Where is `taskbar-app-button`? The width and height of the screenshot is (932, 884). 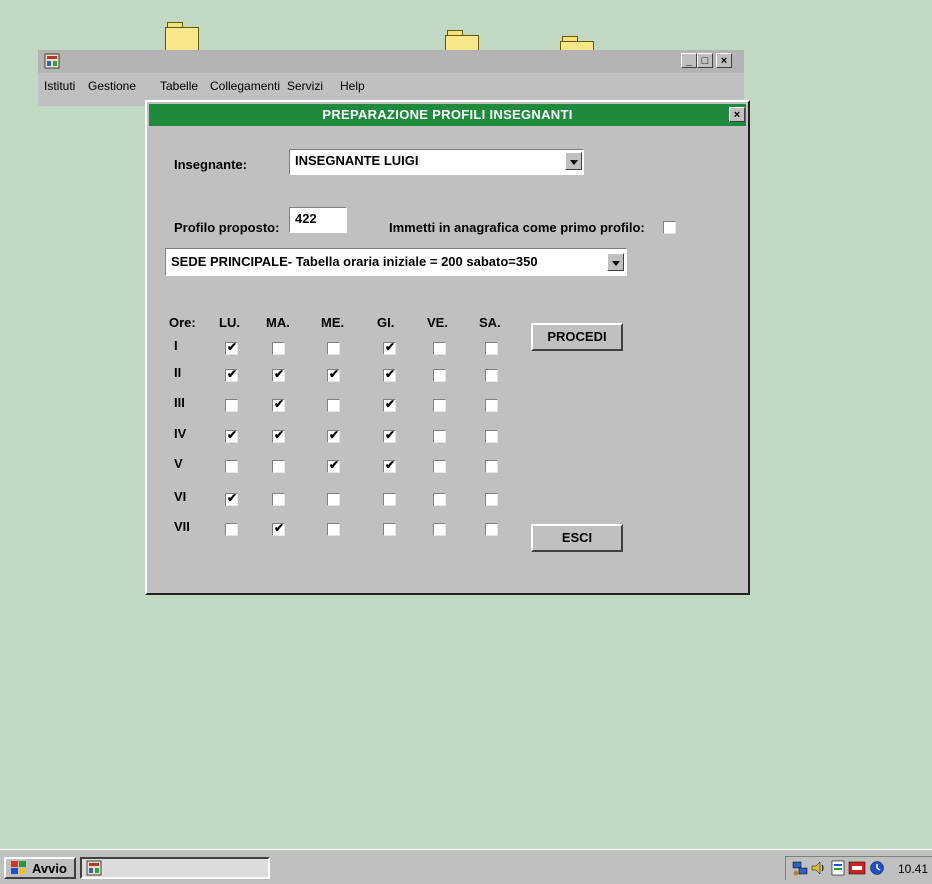
taskbar-app-button is located at coordinates (175, 868).